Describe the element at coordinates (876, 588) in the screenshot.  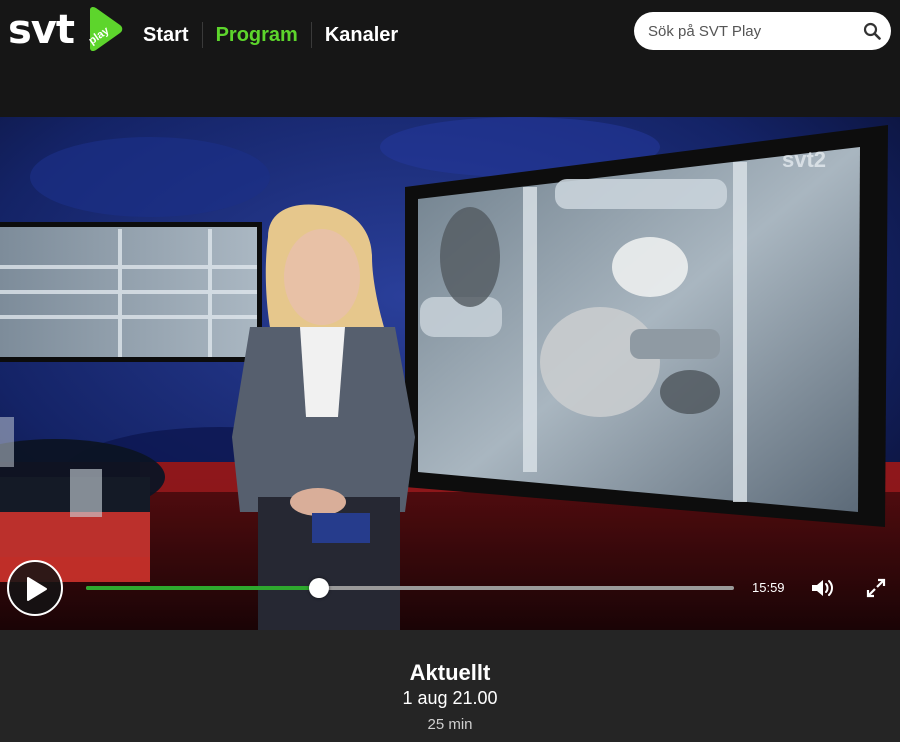
I see `fullscreen-icon` at that location.